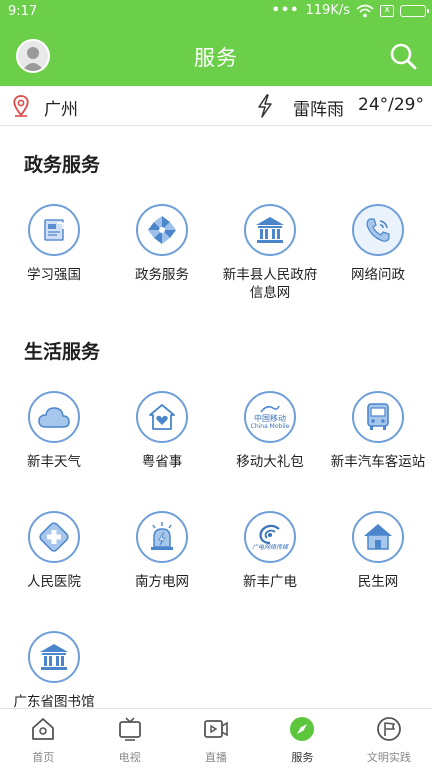 The width and height of the screenshot is (432, 768). Describe the element at coordinates (270, 284) in the screenshot. I see `tile-label: 新丰县人民政府信息网` at that location.